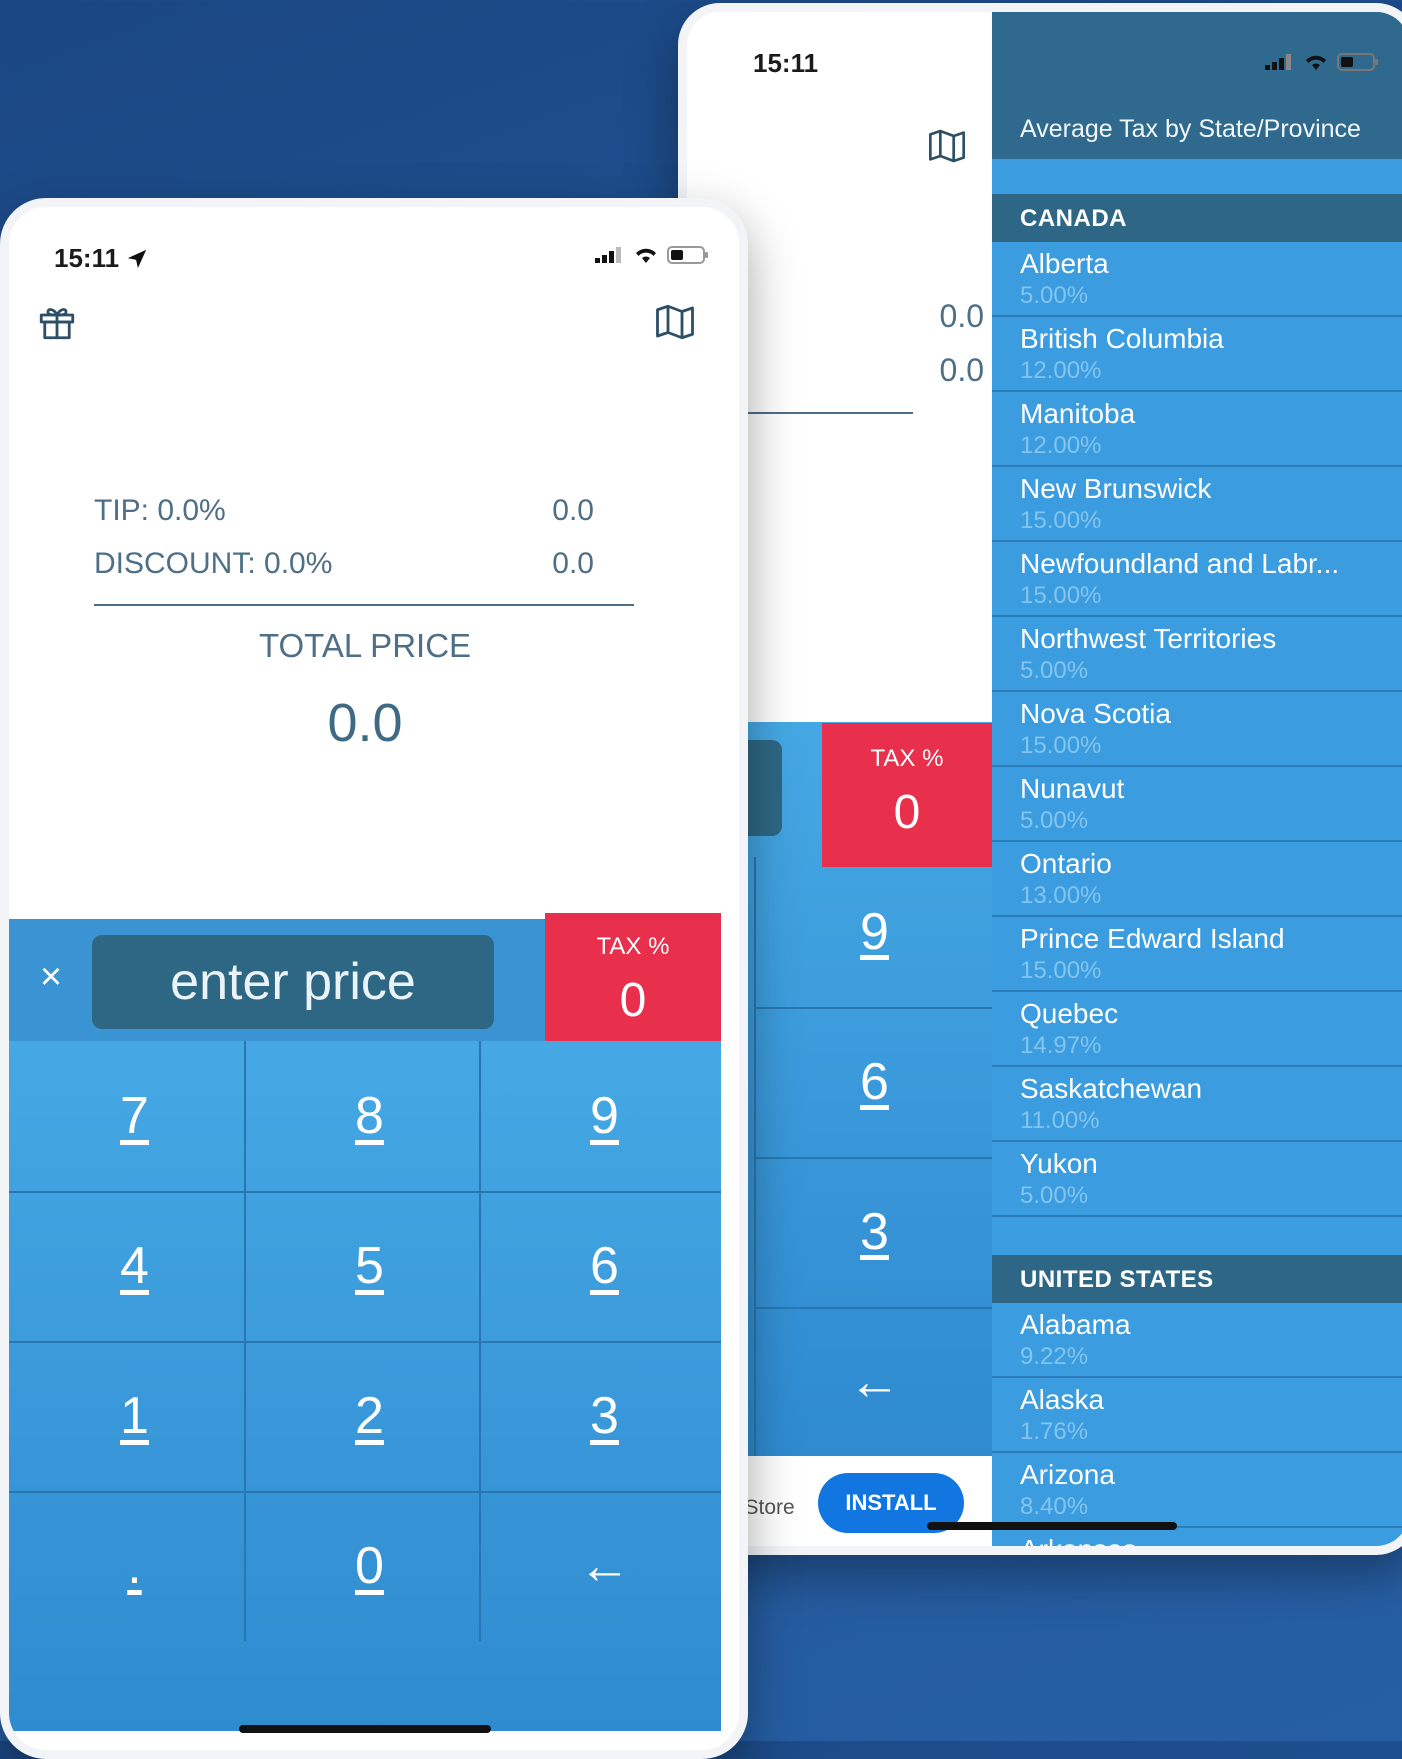 The height and width of the screenshot is (1759, 1402). I want to click on panel-header: Average Tax by State/Province, so click(1197, 85).